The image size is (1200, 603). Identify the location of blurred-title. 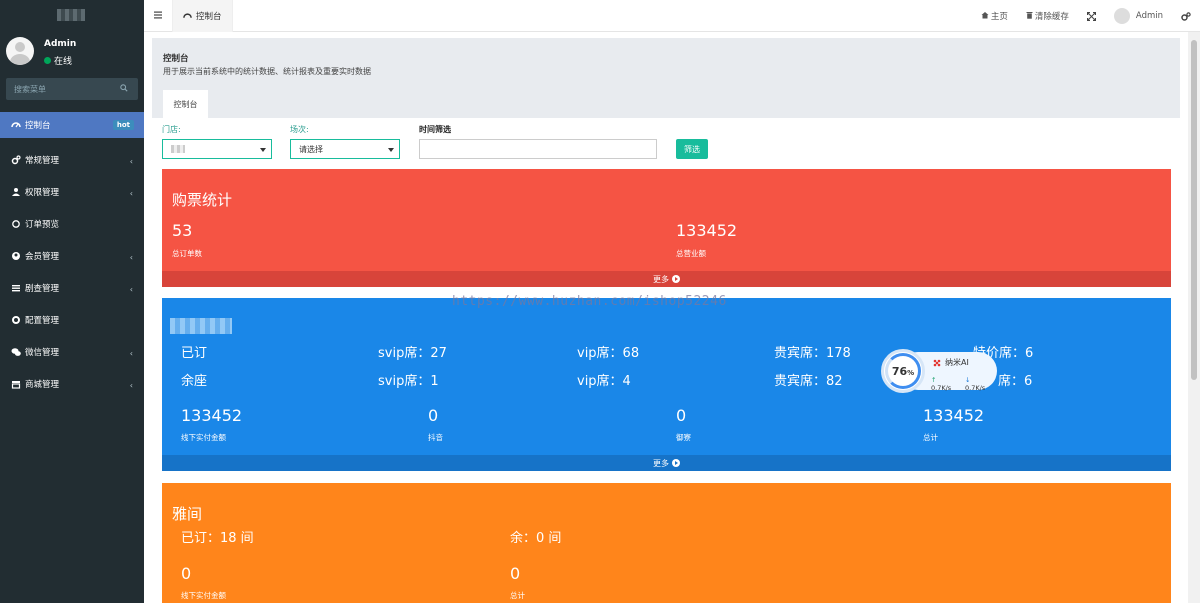
(201, 326).